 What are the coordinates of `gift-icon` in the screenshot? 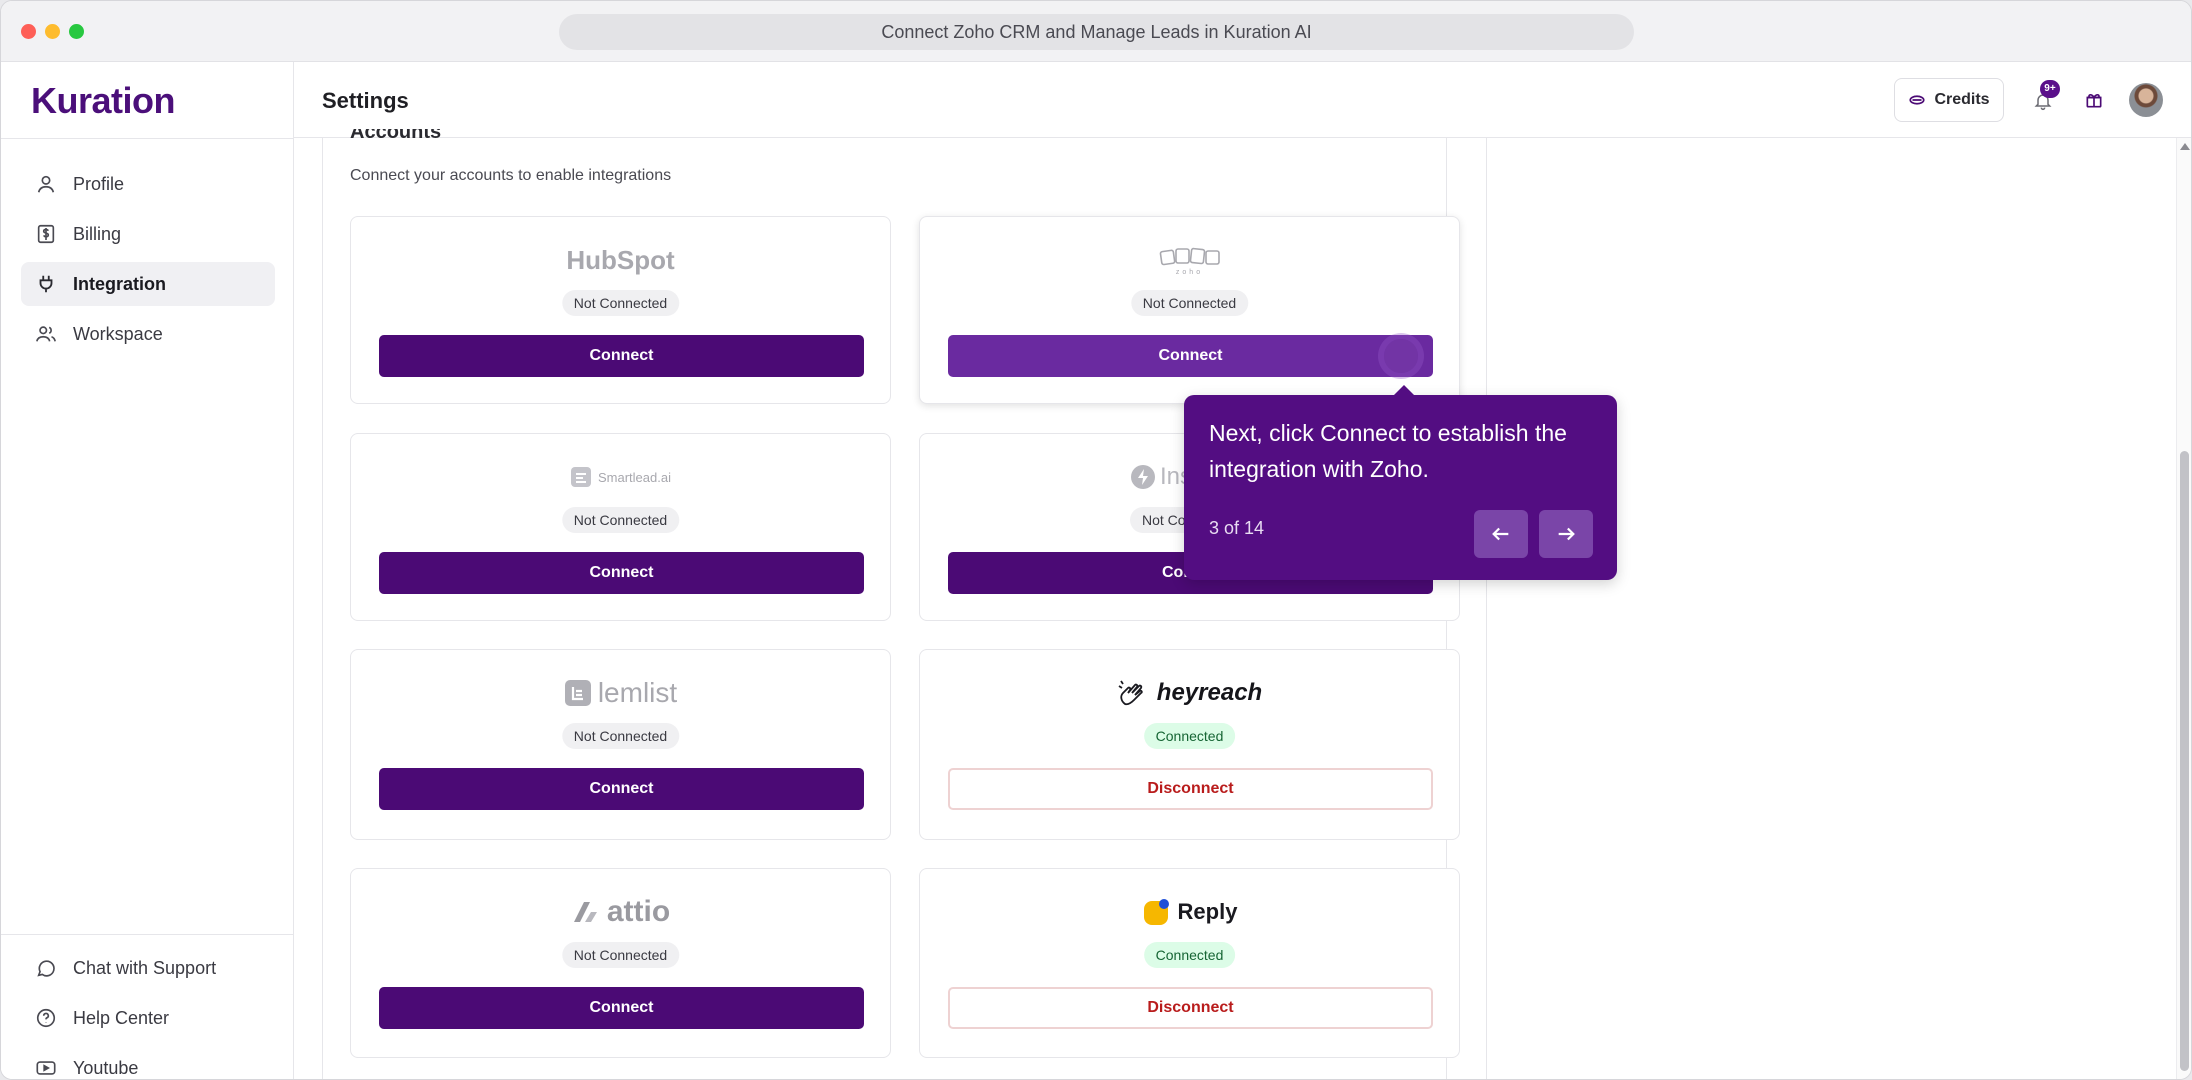 It's located at (2094, 101).